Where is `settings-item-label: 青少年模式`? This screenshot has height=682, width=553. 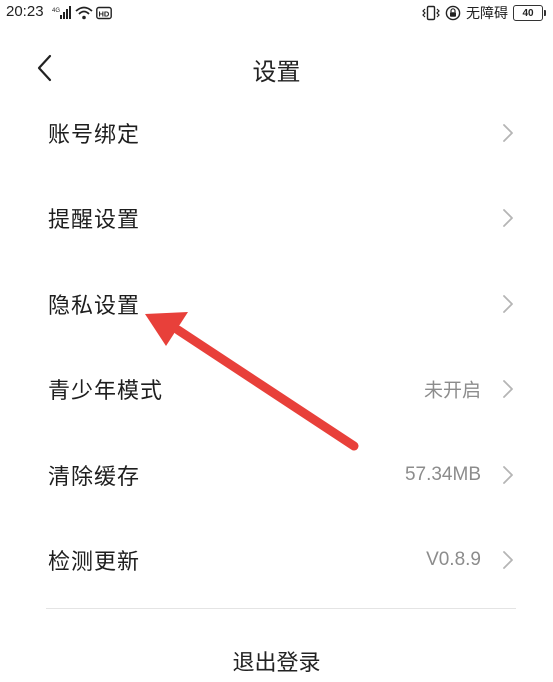 settings-item-label: 青少年模式 is located at coordinates (106, 392).